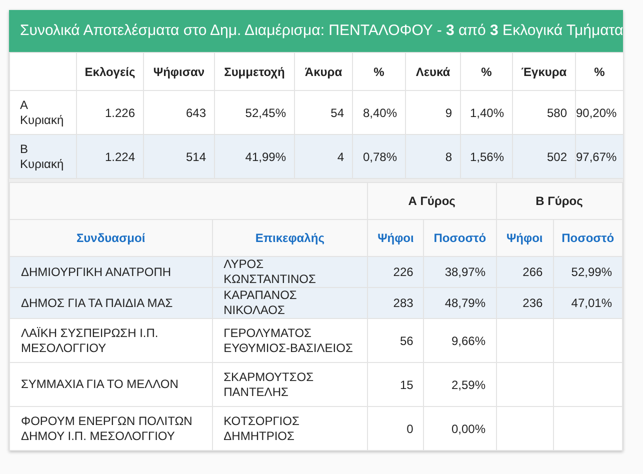  What do you see at coordinates (559, 201) in the screenshot?
I see `column-header: Β Γύρος` at bounding box center [559, 201].